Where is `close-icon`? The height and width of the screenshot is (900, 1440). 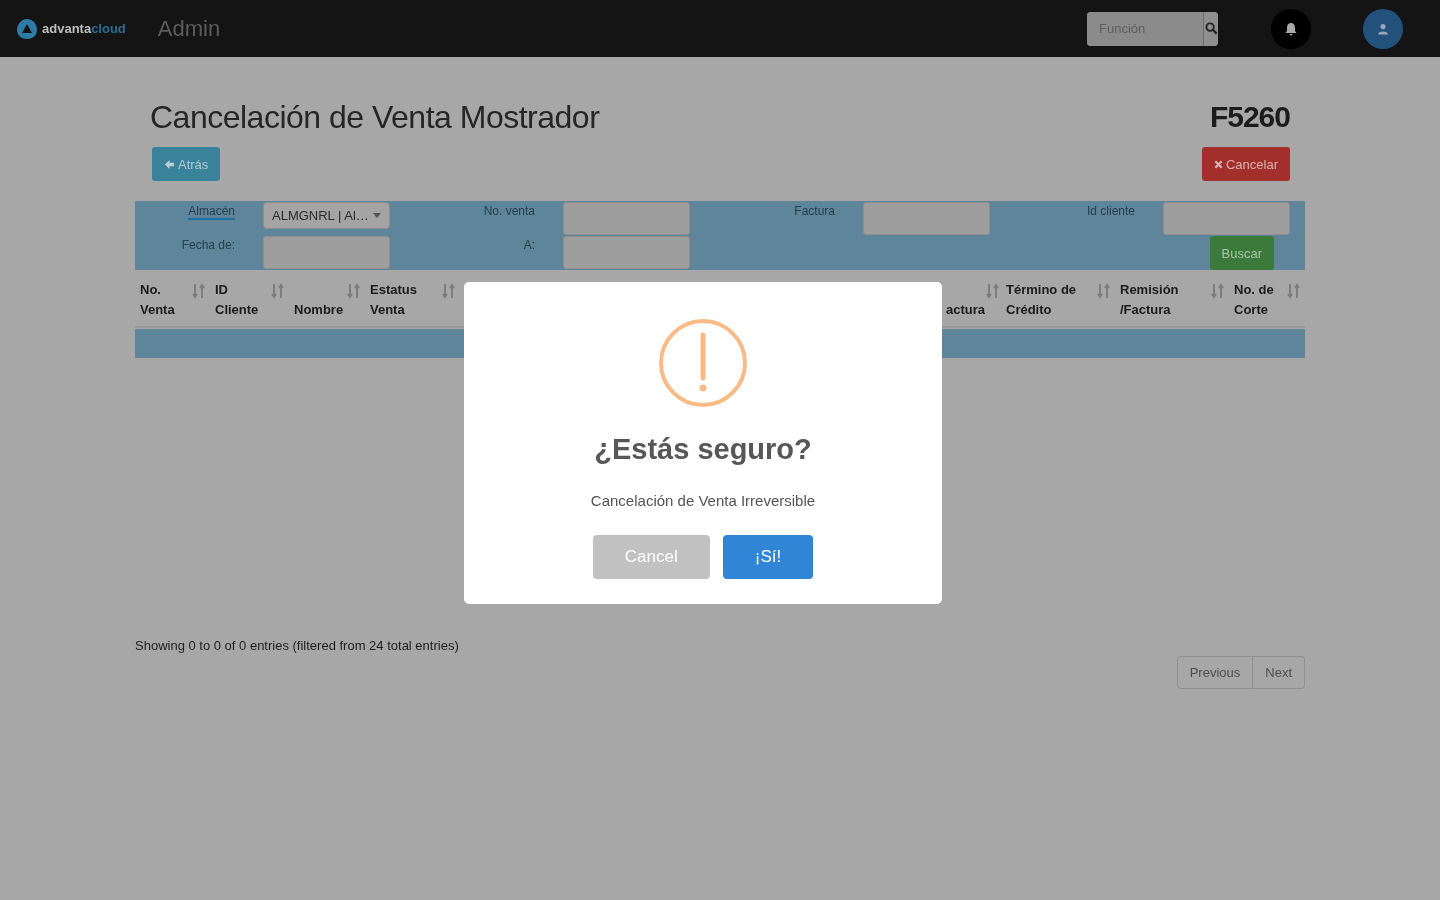 close-icon is located at coordinates (1218, 164).